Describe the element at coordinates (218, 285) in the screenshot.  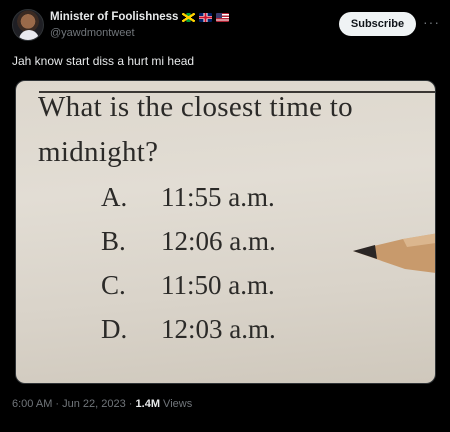
I see `option-value: 11:50 a.m.` at that location.